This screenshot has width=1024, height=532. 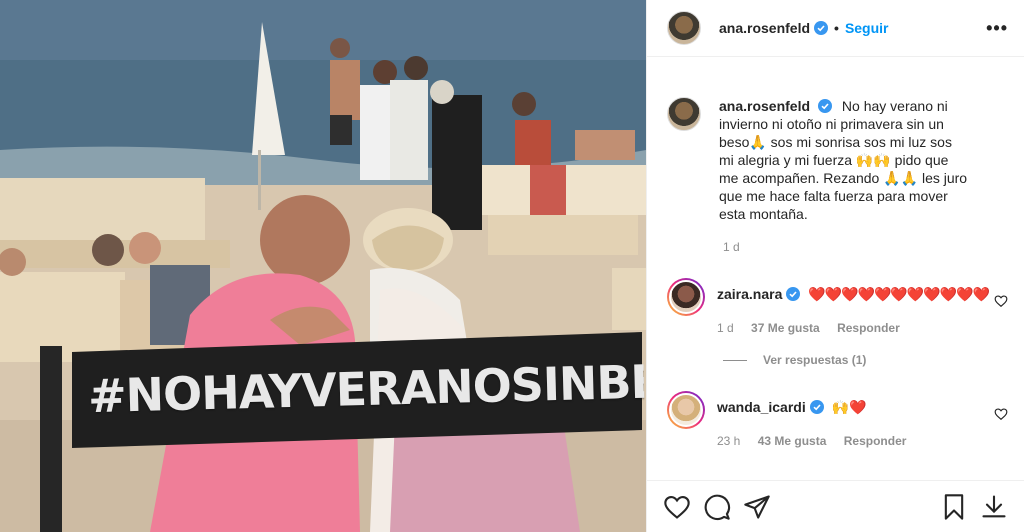 What do you see at coordinates (725, 328) in the screenshot?
I see `comment-time: 1 d` at bounding box center [725, 328].